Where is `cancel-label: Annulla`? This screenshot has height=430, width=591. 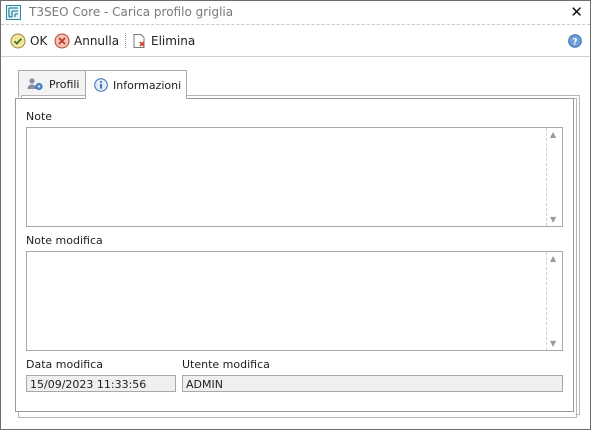 cancel-label: Annulla is located at coordinates (97, 41).